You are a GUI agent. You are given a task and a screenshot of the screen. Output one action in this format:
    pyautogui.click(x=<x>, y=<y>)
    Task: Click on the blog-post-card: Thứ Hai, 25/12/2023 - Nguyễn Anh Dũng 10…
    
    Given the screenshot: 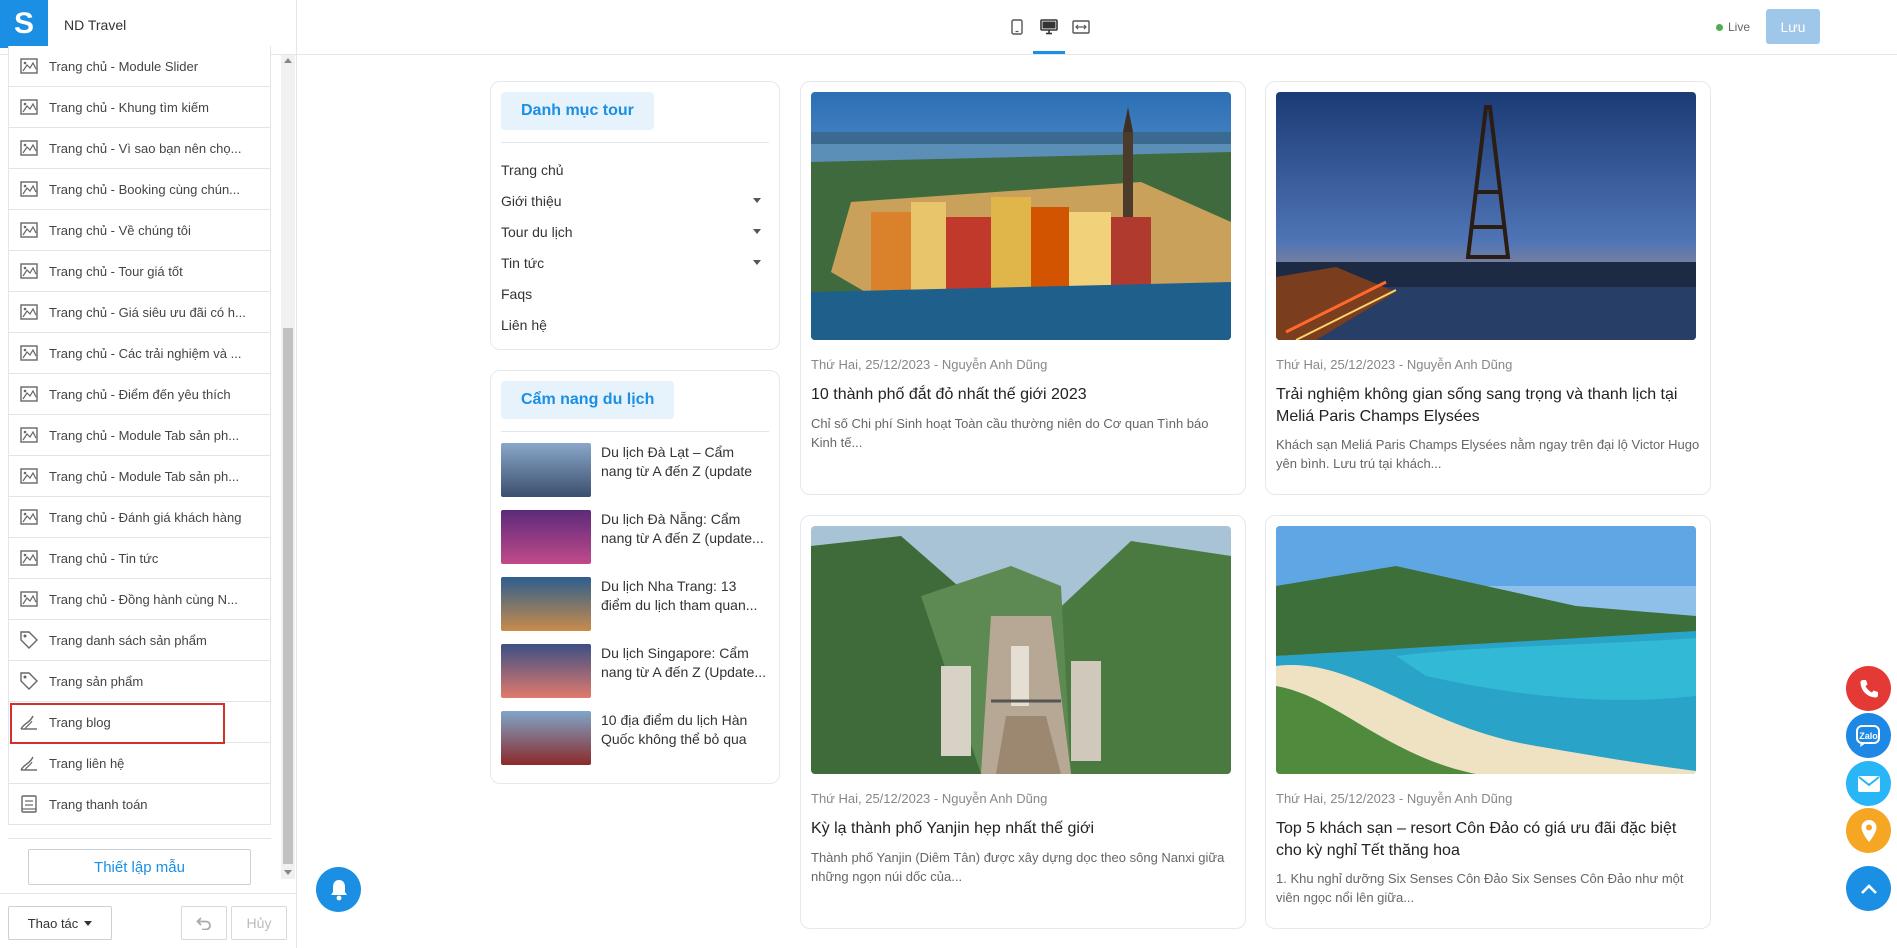 What is the action you would take?
    pyautogui.click(x=1023, y=288)
    